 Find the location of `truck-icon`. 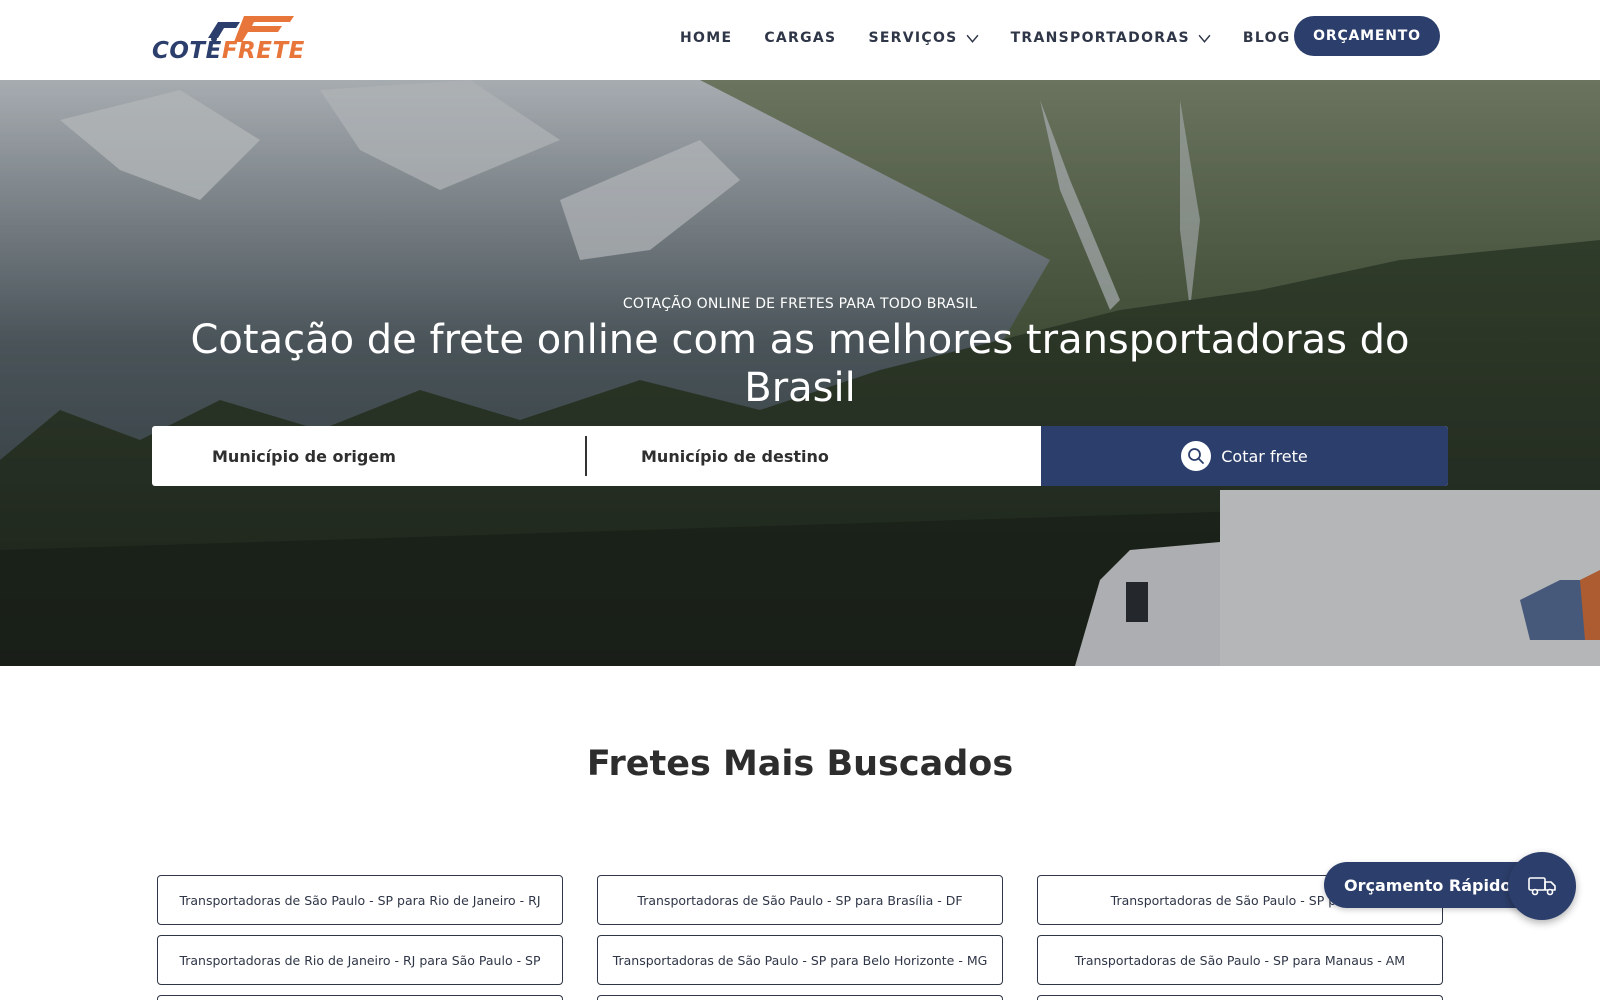

truck-icon is located at coordinates (1542, 886).